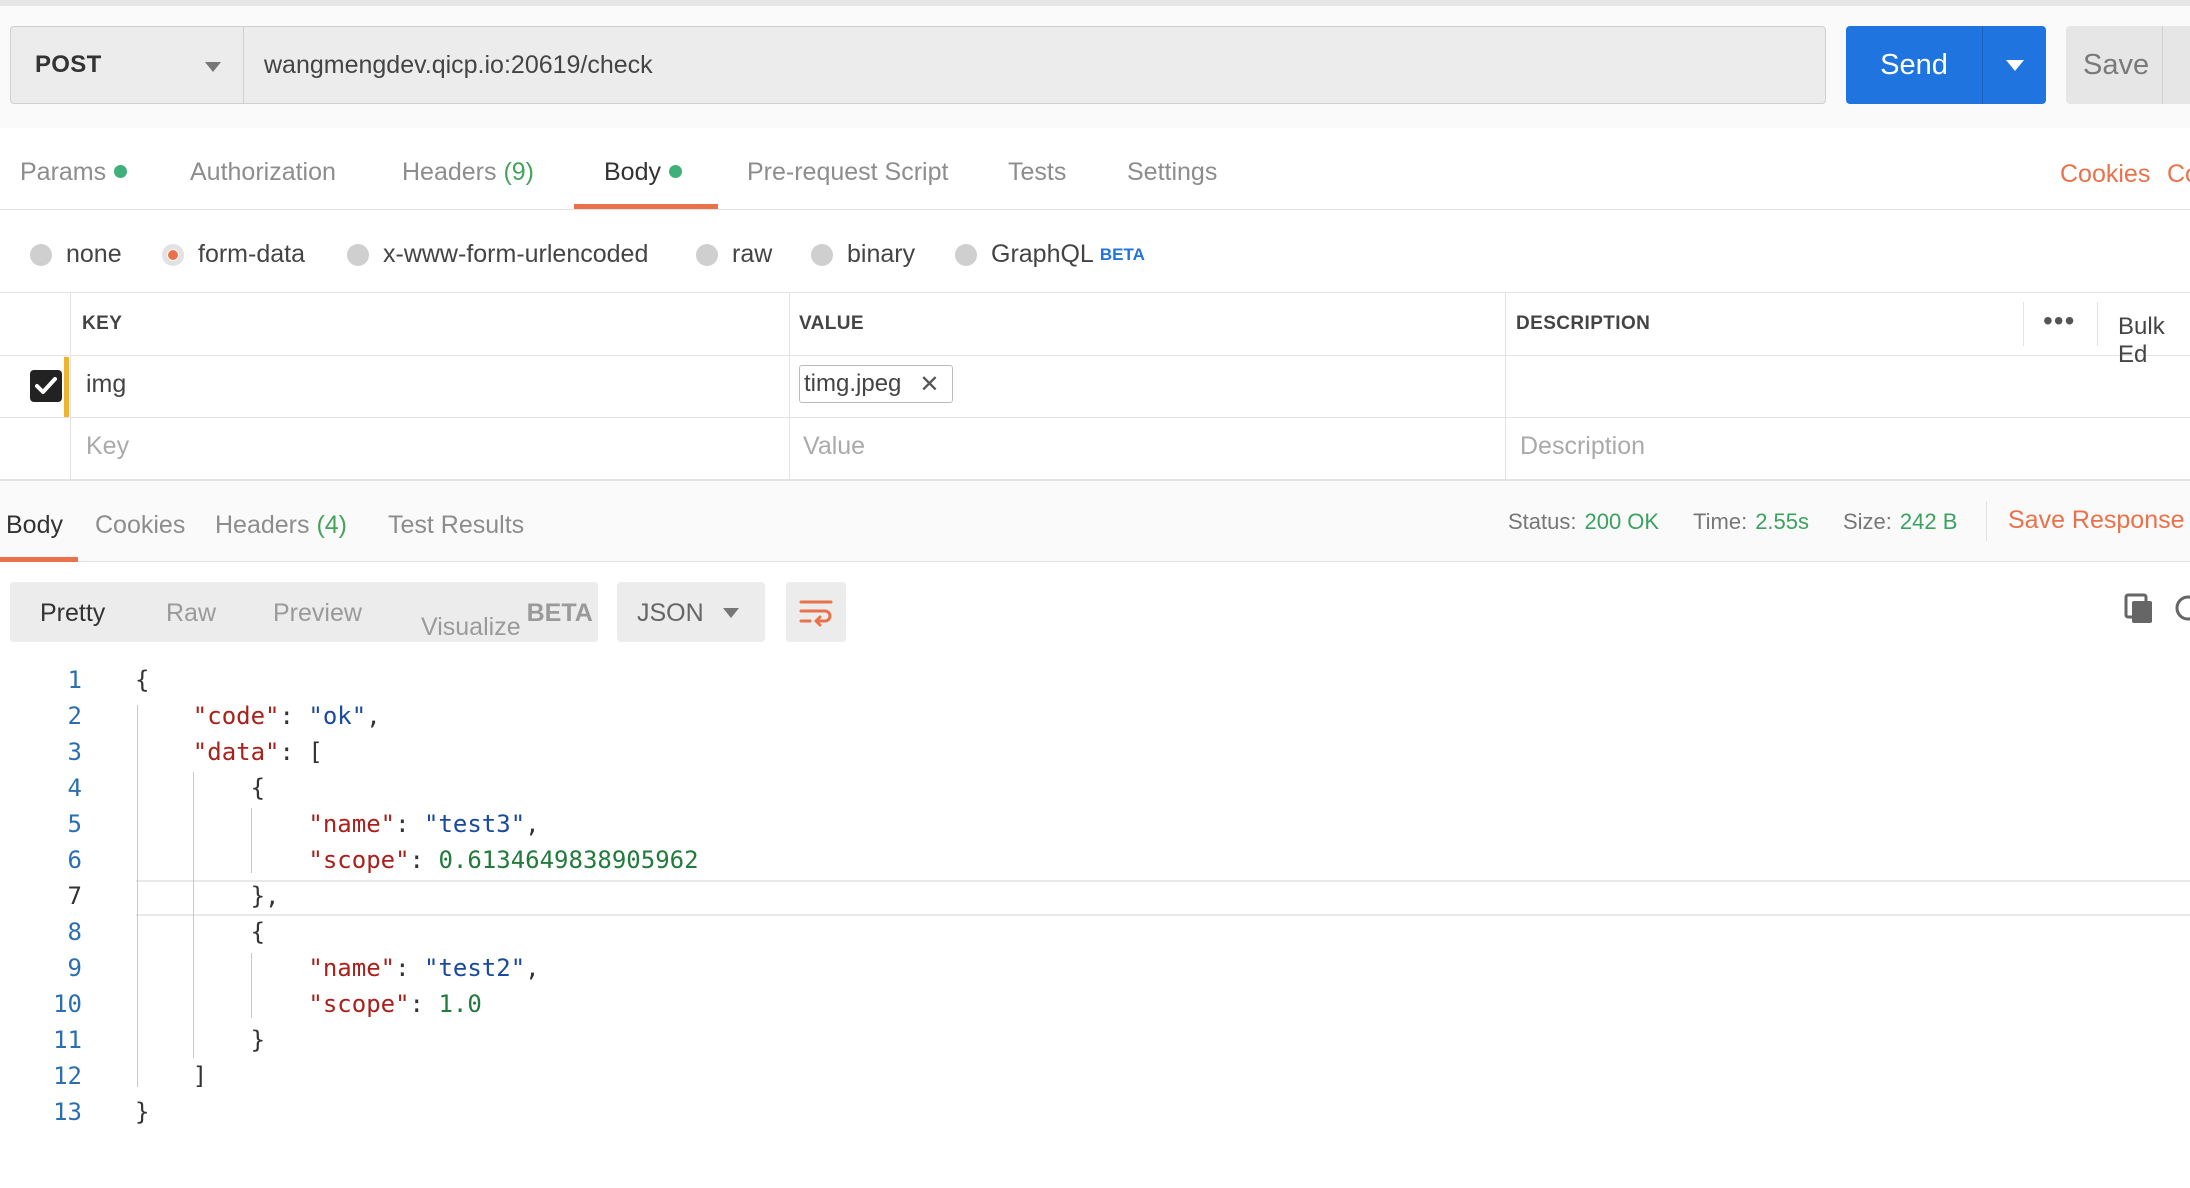 The height and width of the screenshot is (1188, 2190). What do you see at coordinates (1095, 417) in the screenshot?
I see `table-divider` at bounding box center [1095, 417].